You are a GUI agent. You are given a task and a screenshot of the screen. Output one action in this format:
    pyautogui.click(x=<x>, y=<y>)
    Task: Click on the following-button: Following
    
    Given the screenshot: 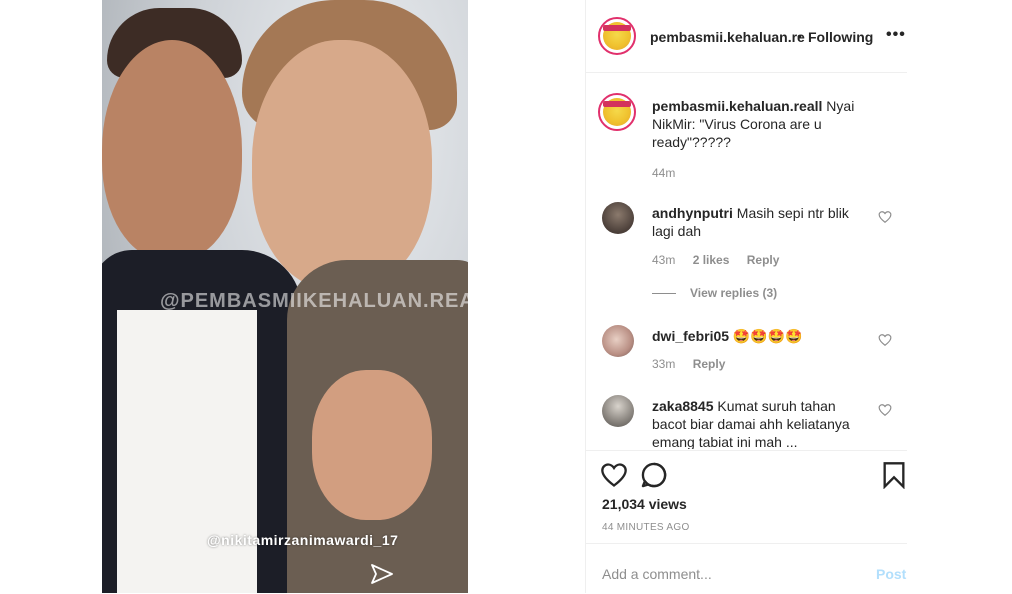 What is the action you would take?
    pyautogui.click(x=840, y=37)
    